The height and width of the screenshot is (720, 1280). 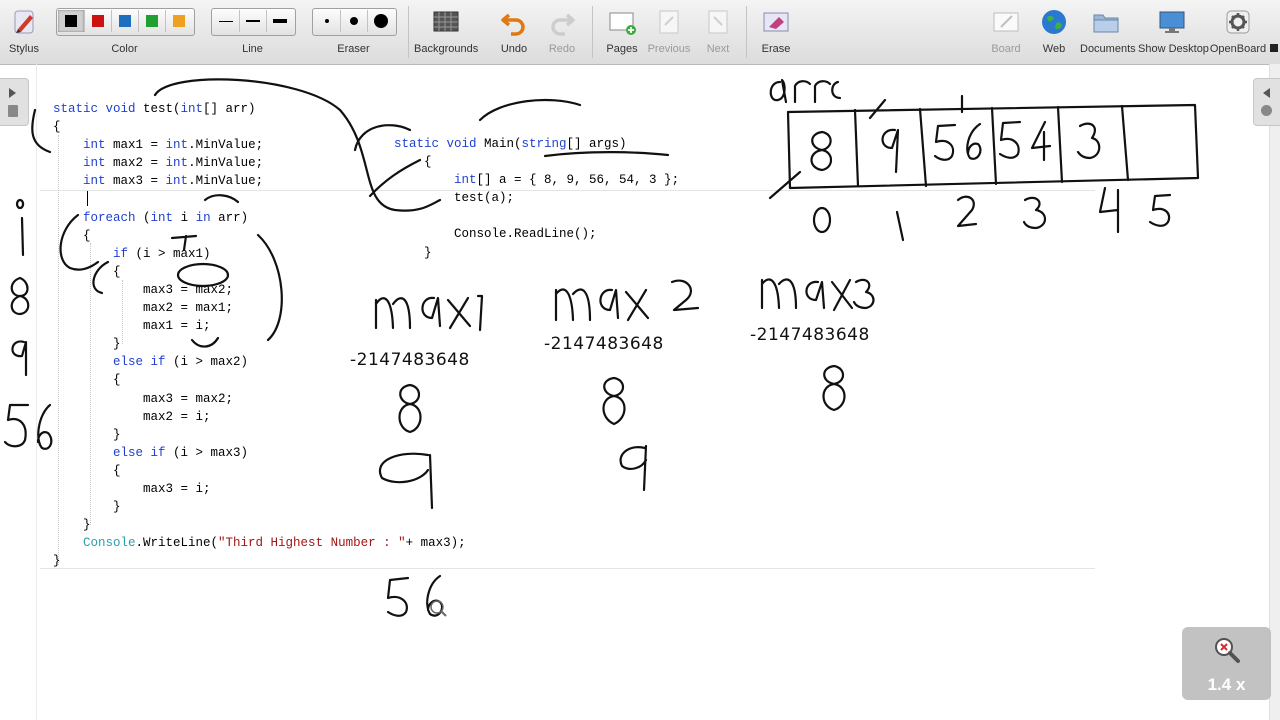 What do you see at coordinates (991, 146) in the screenshot?
I see `array-divider` at bounding box center [991, 146].